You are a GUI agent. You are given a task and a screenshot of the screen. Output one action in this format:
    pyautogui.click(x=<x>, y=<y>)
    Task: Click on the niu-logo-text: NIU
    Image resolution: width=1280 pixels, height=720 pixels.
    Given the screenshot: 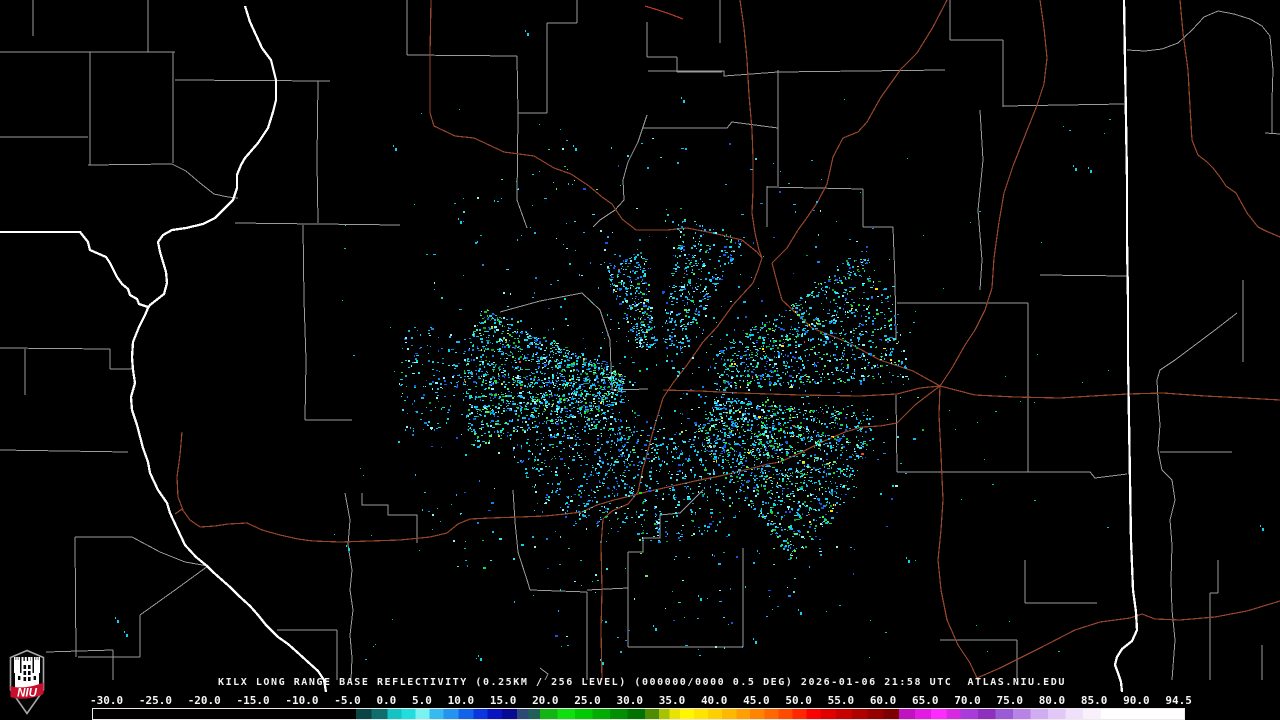 What is the action you would take?
    pyautogui.click(x=27, y=694)
    